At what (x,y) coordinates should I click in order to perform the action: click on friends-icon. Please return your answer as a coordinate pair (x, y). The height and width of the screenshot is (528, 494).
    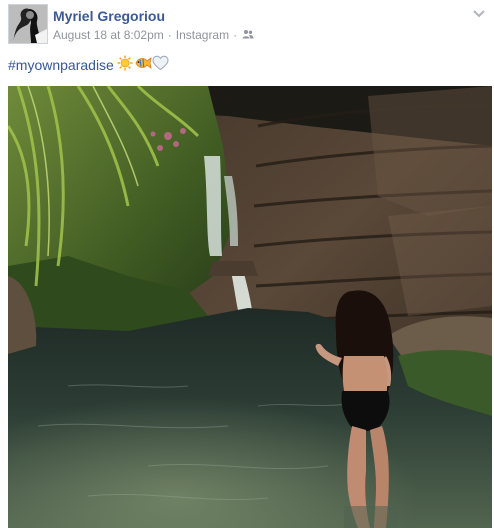
    Looking at the image, I should click on (248, 35).